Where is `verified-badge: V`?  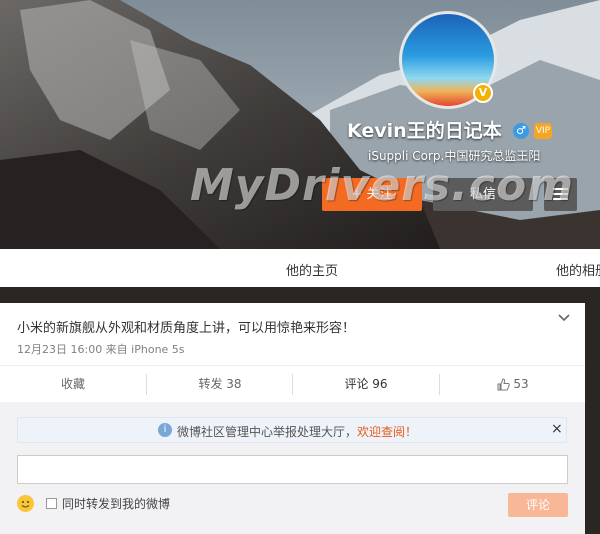 verified-badge: V is located at coordinates (483, 93).